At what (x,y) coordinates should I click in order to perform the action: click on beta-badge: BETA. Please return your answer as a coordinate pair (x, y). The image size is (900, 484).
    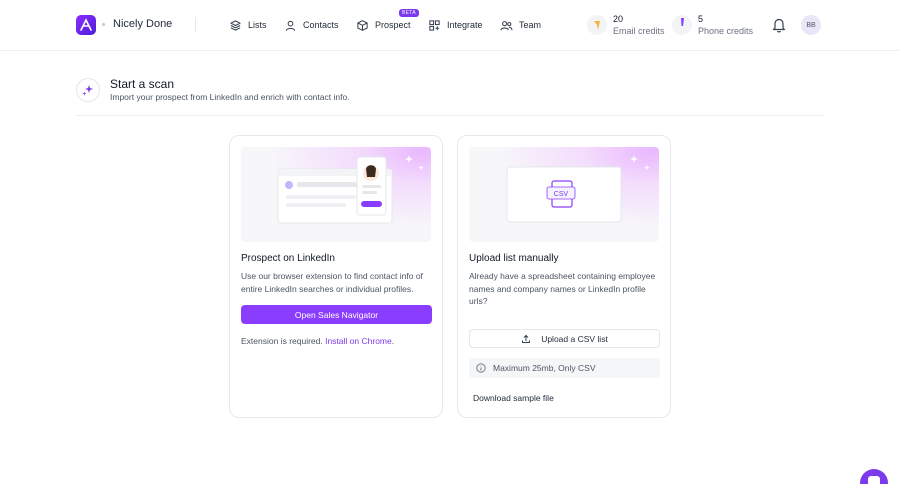
    Looking at the image, I should click on (409, 13).